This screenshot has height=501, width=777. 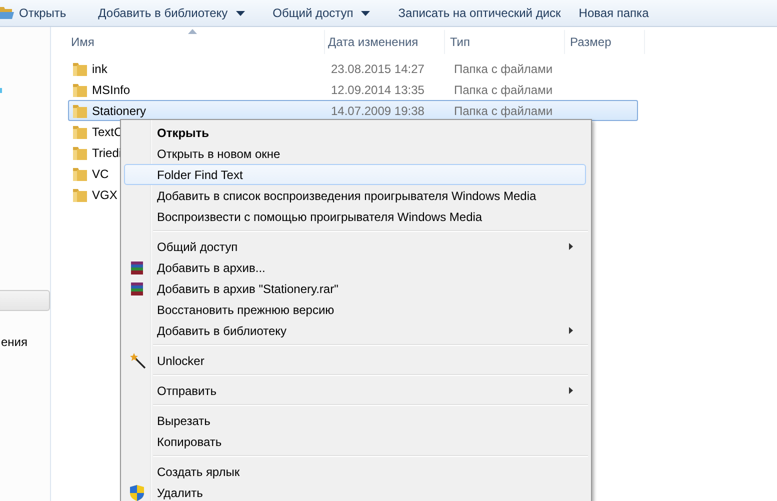 What do you see at coordinates (100, 69) in the screenshot?
I see `file-name: ink` at bounding box center [100, 69].